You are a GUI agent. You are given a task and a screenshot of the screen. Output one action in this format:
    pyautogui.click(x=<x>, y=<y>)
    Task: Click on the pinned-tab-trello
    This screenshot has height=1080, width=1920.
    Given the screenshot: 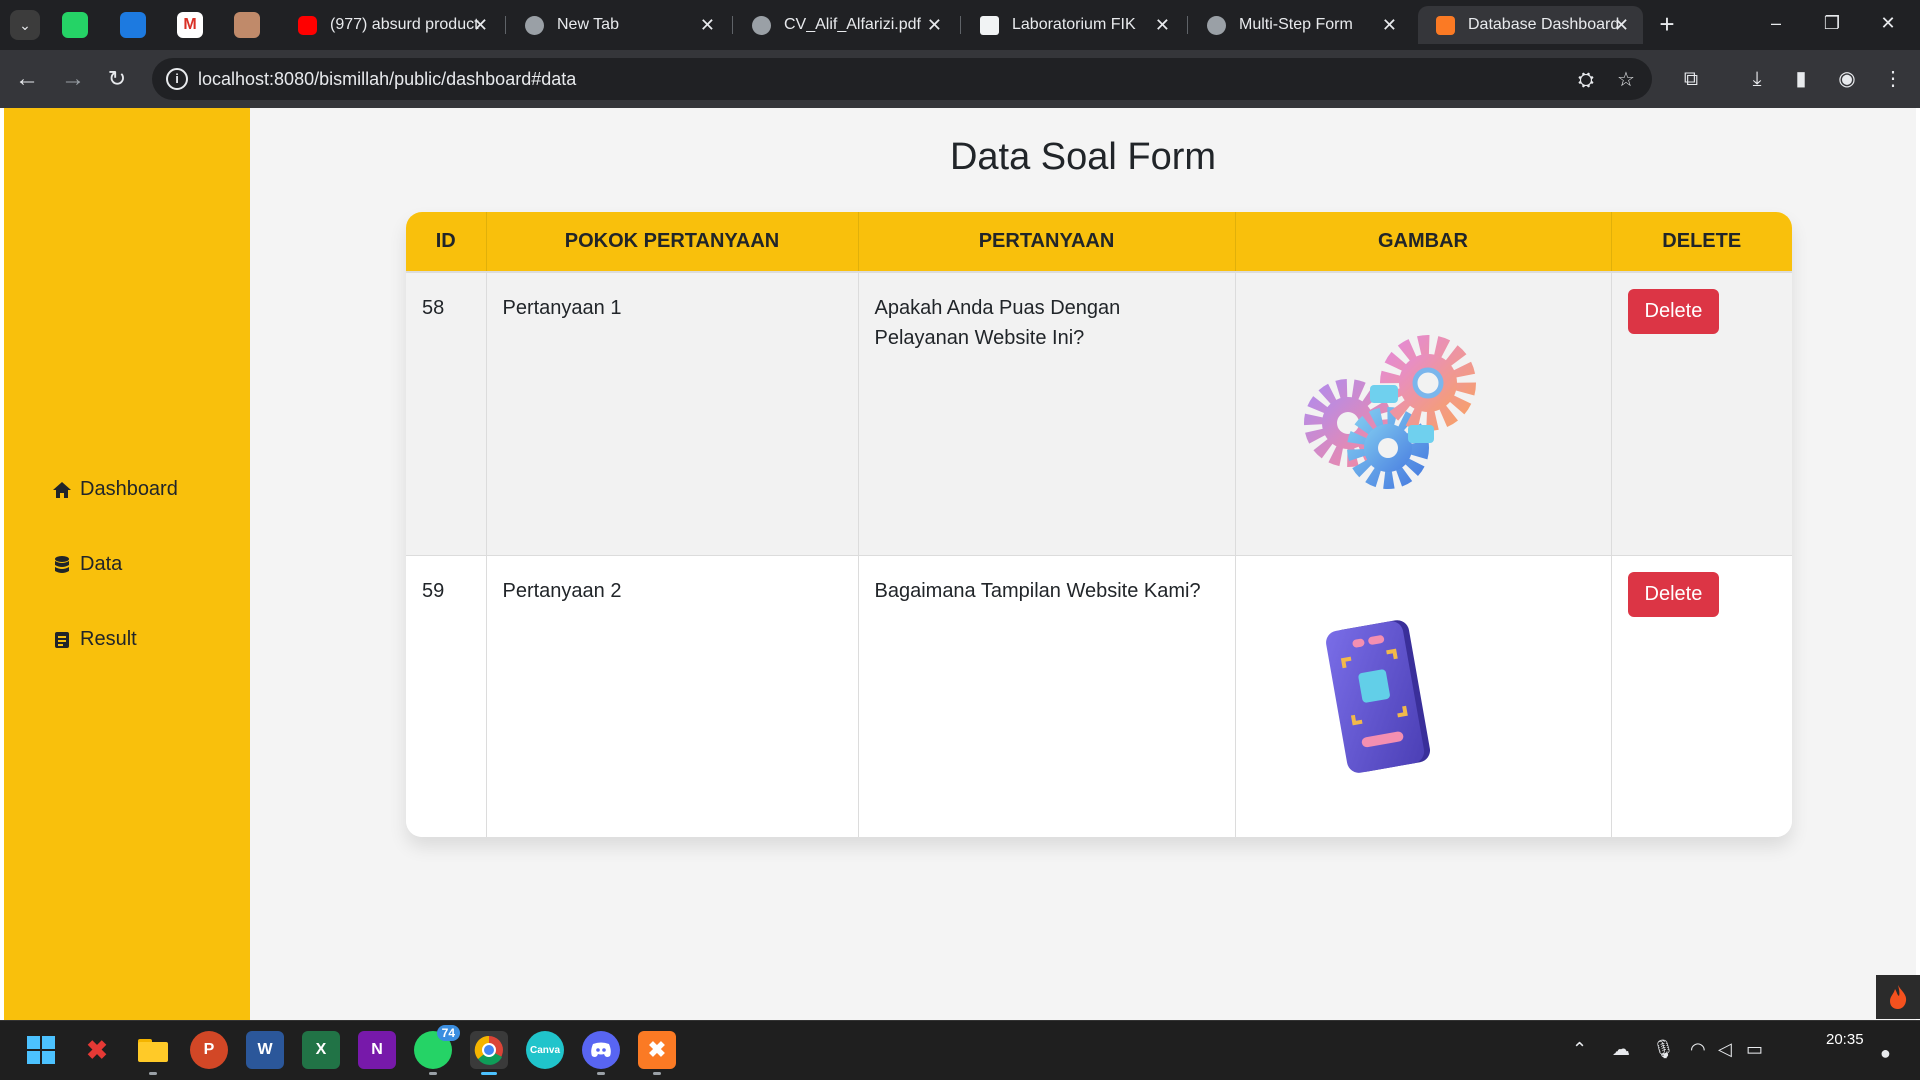 What is the action you would take?
    pyautogui.click(x=133, y=25)
    